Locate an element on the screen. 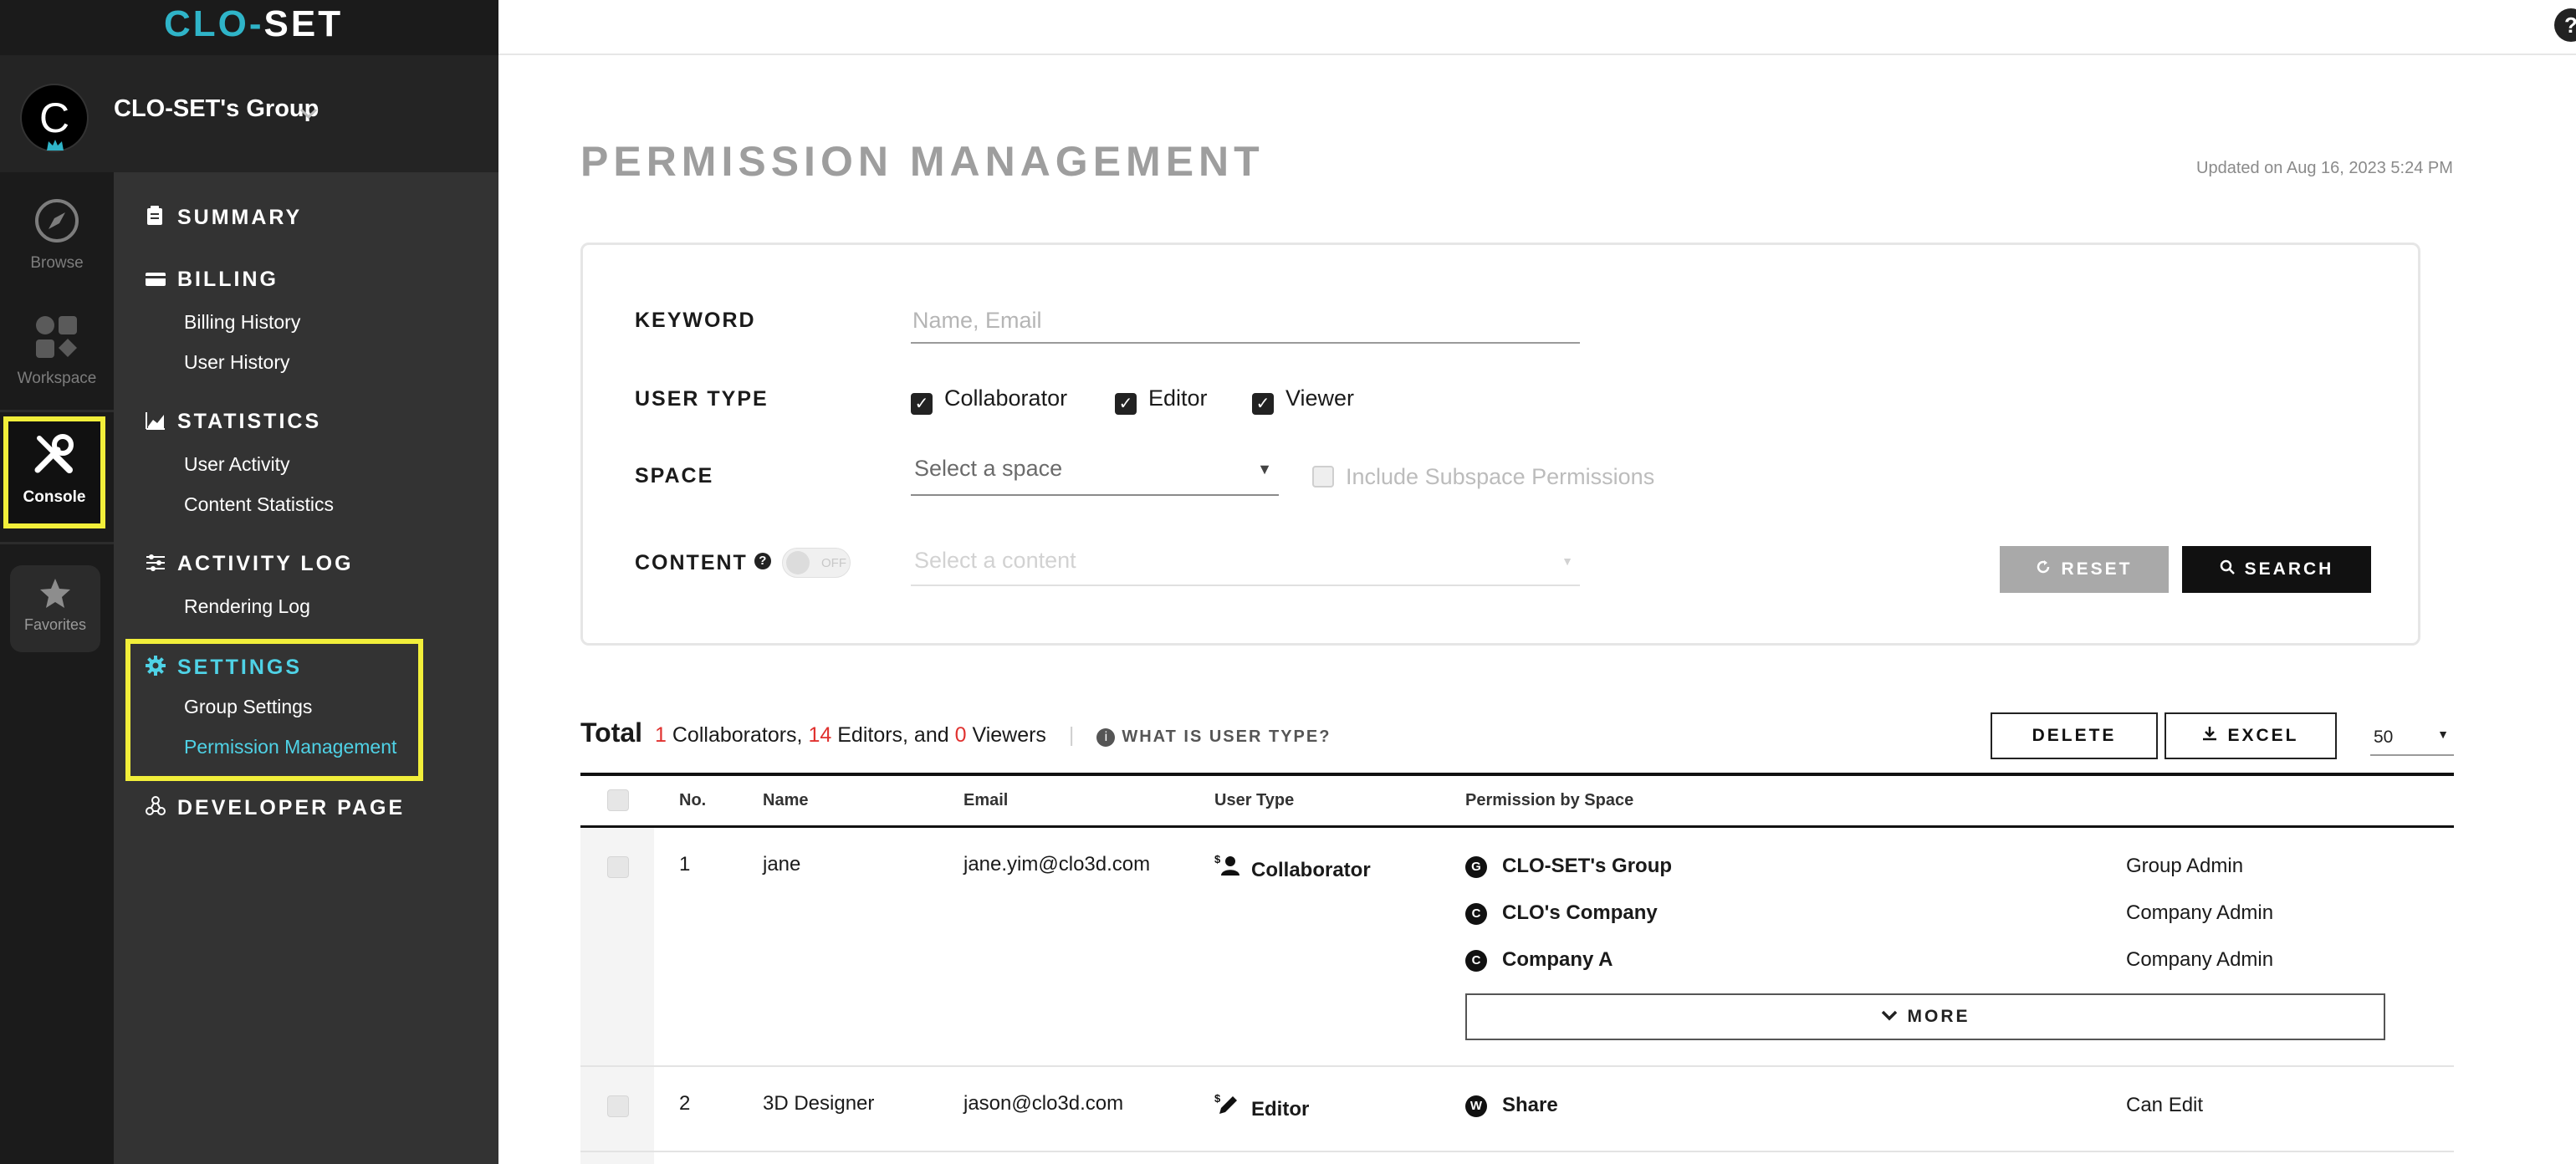 This screenshot has width=2576, height=1164. group-badge-icon: G is located at coordinates (1476, 867).